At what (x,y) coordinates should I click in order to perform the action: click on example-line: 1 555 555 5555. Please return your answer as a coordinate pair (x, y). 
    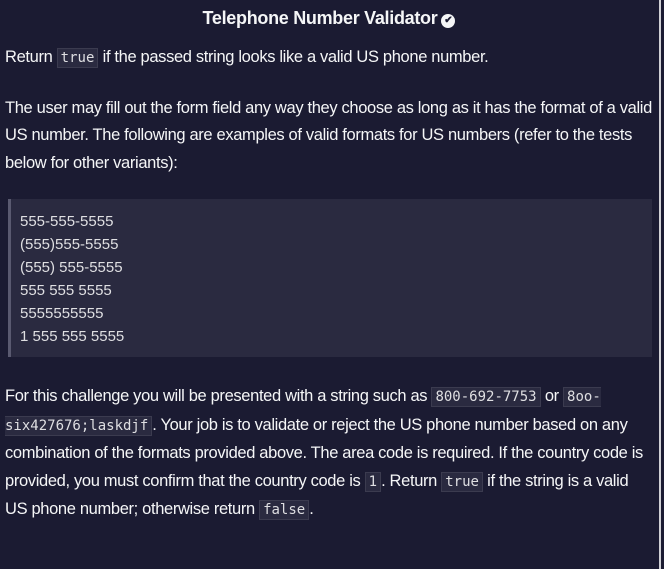
    Looking at the image, I should click on (72, 336).